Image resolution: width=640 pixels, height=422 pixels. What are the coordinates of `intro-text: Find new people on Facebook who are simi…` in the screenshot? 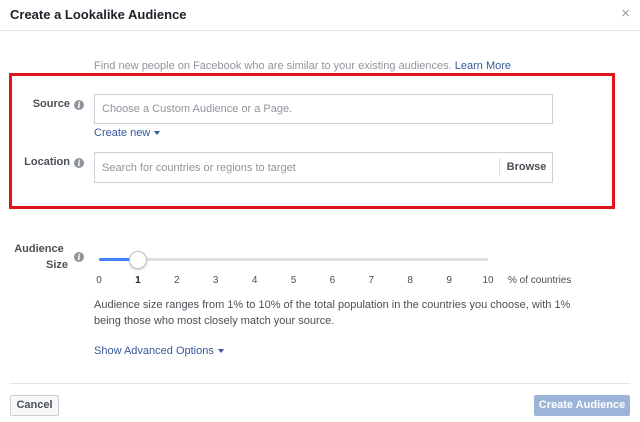 It's located at (302, 66).